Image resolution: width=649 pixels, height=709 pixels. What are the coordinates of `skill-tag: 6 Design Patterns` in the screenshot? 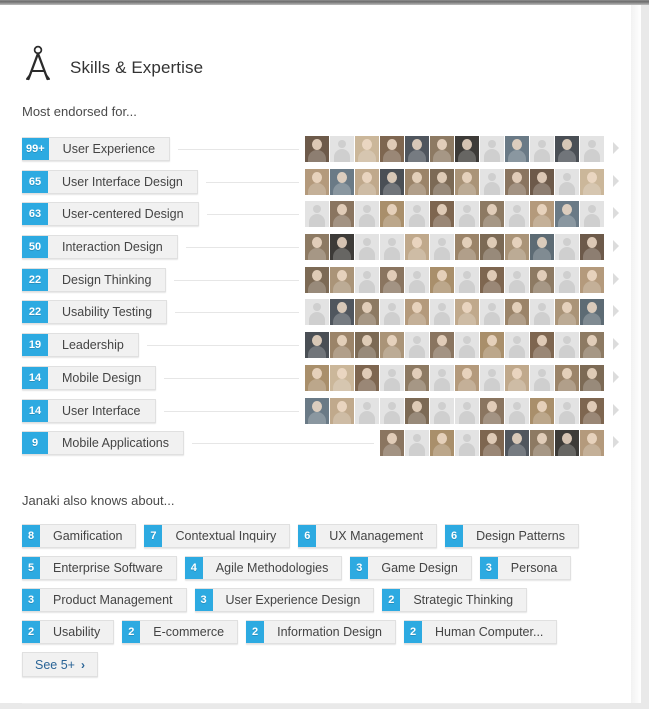 It's located at (512, 536).